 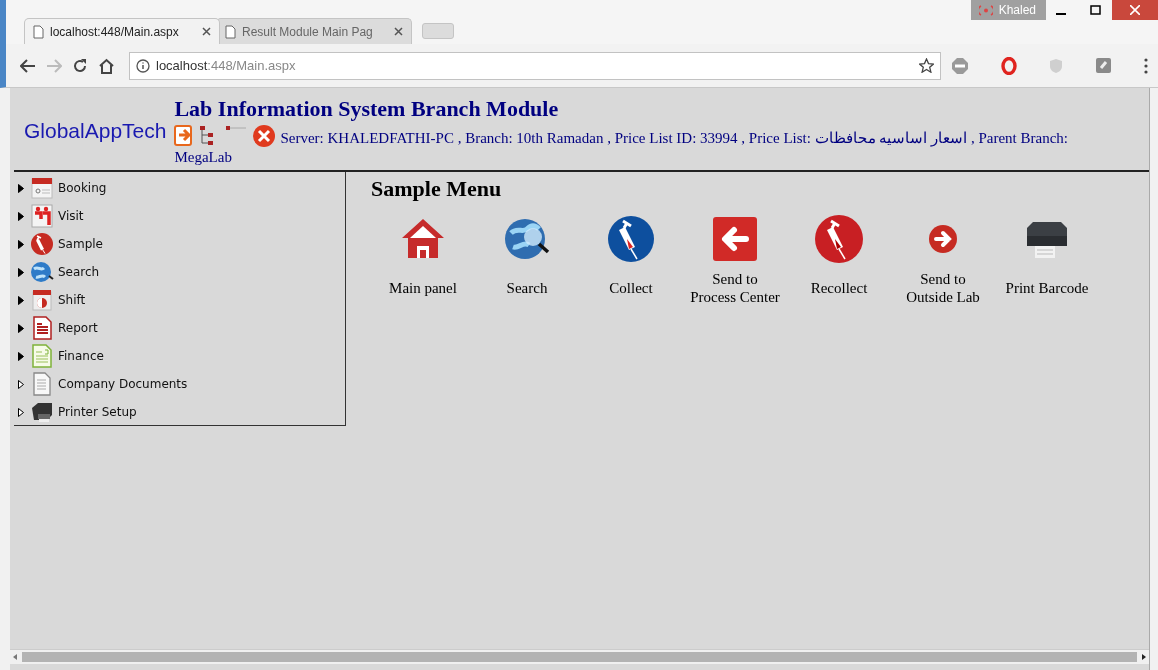 I want to click on sidebar-item: Shift, so click(x=181, y=300).